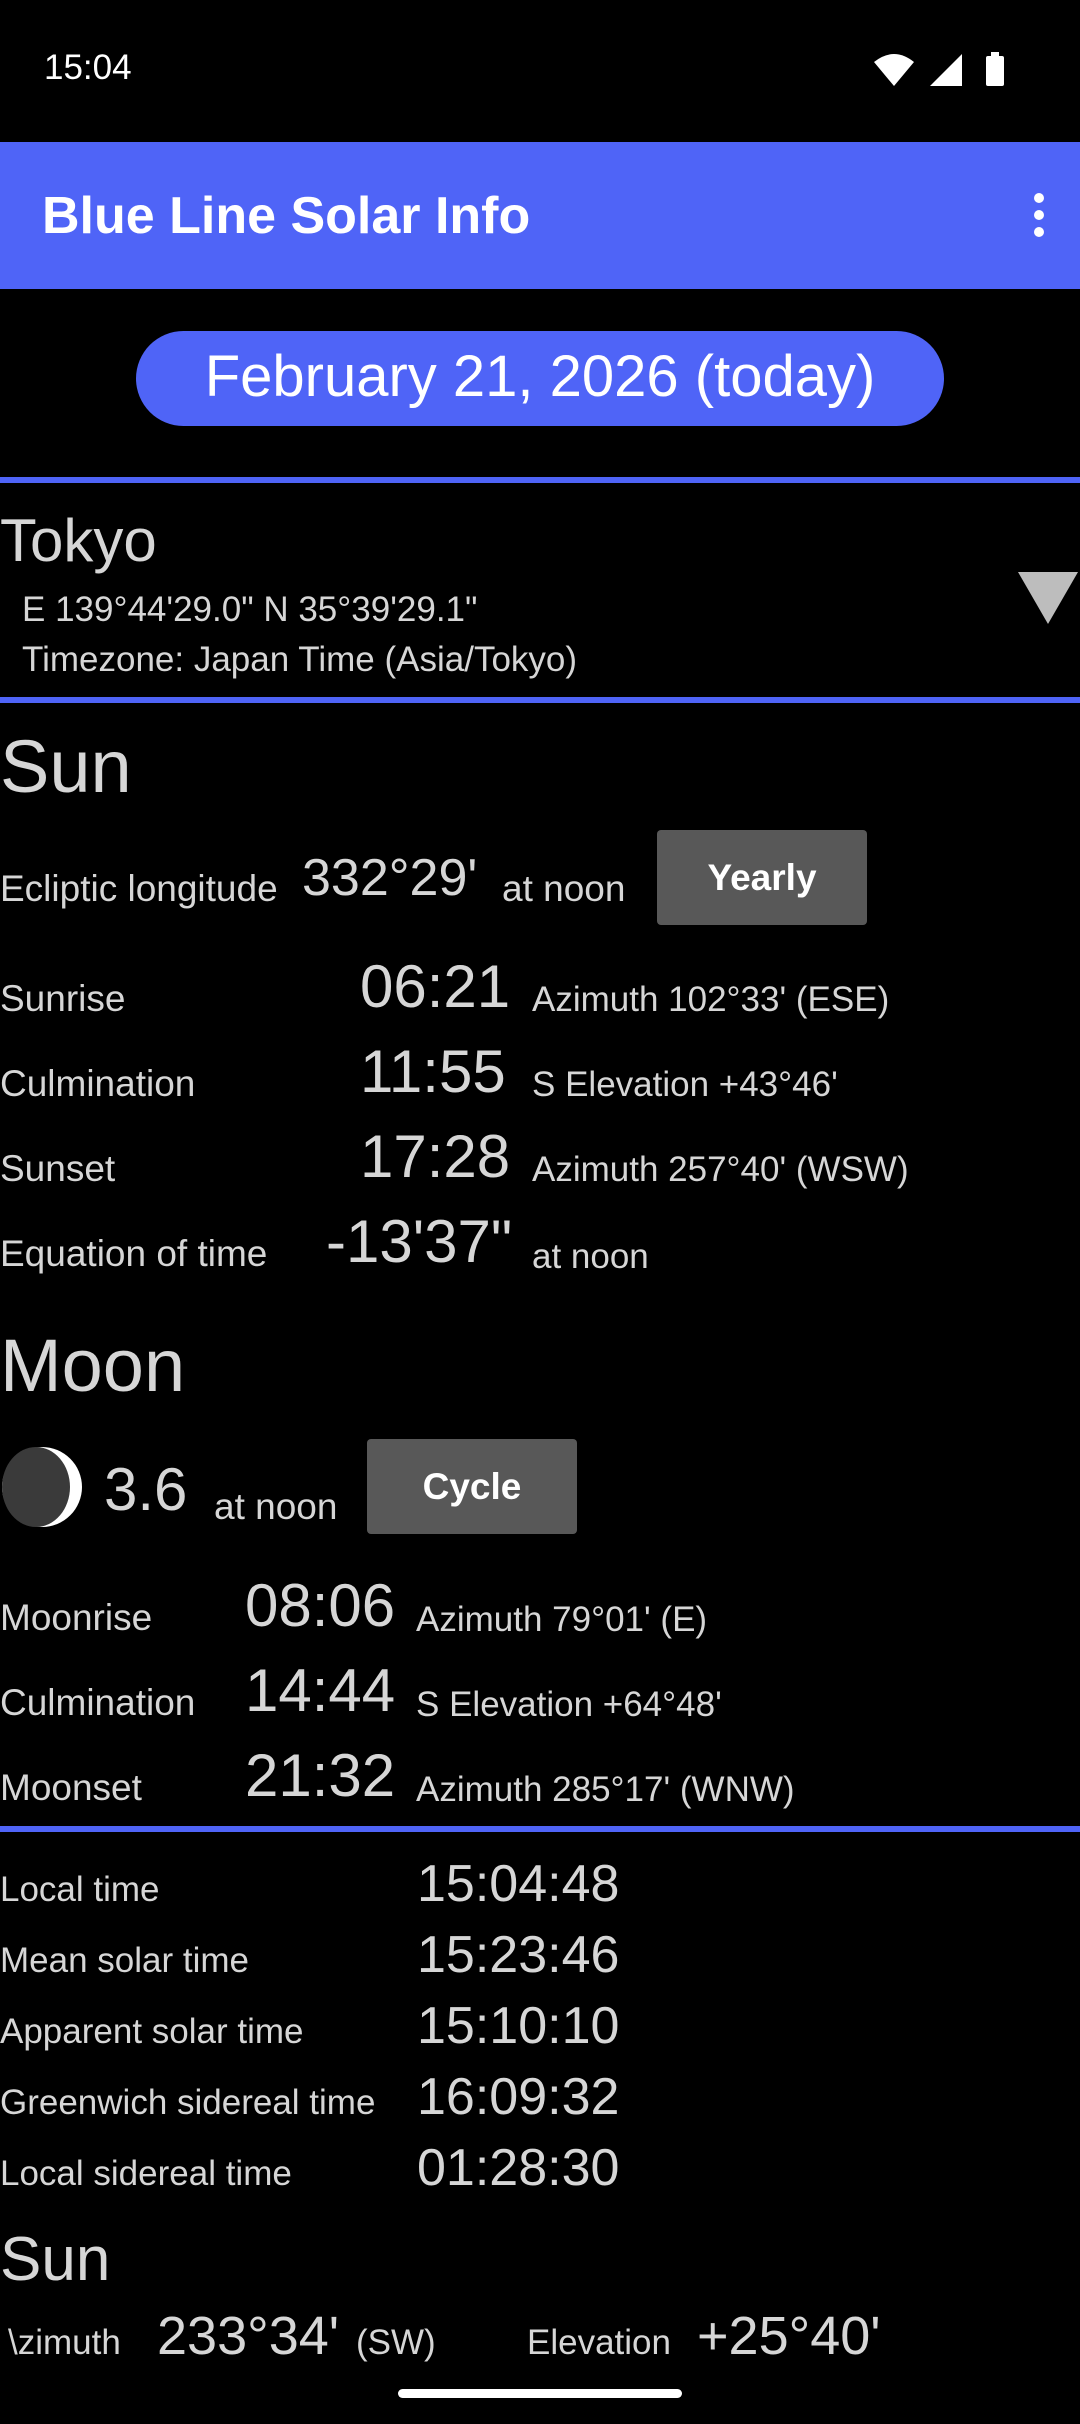  I want to click on equation-of-time-label: Equation of time, so click(134, 1253).